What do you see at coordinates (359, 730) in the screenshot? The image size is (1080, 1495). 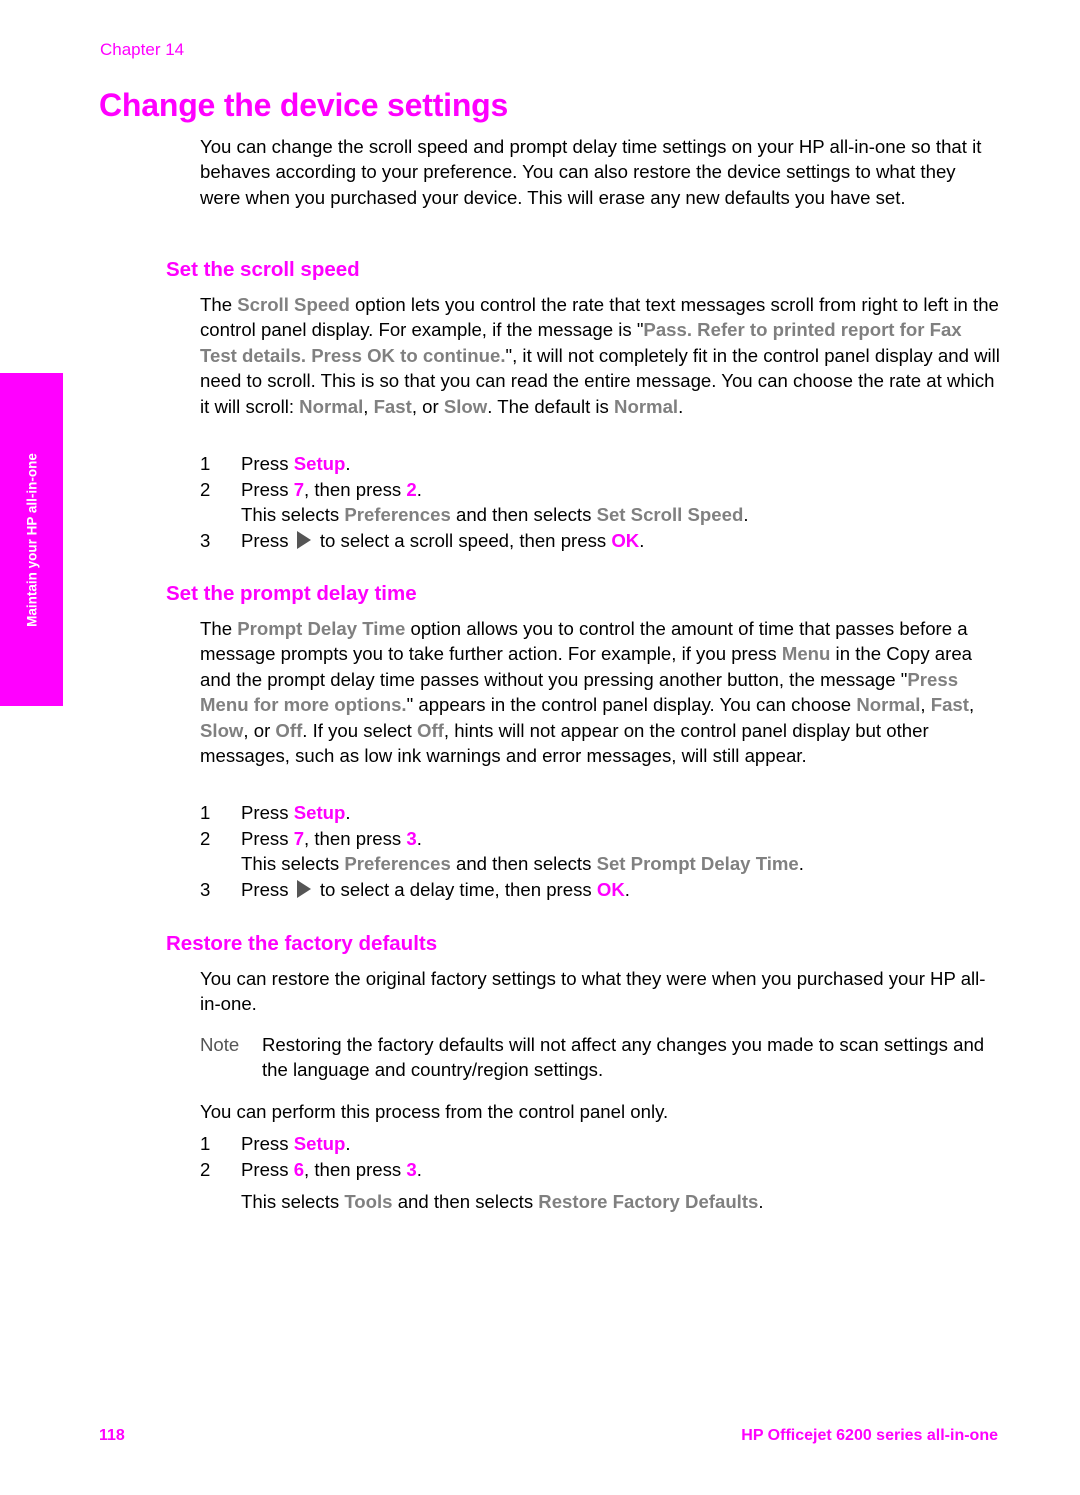 I see `text: . If you select` at bounding box center [359, 730].